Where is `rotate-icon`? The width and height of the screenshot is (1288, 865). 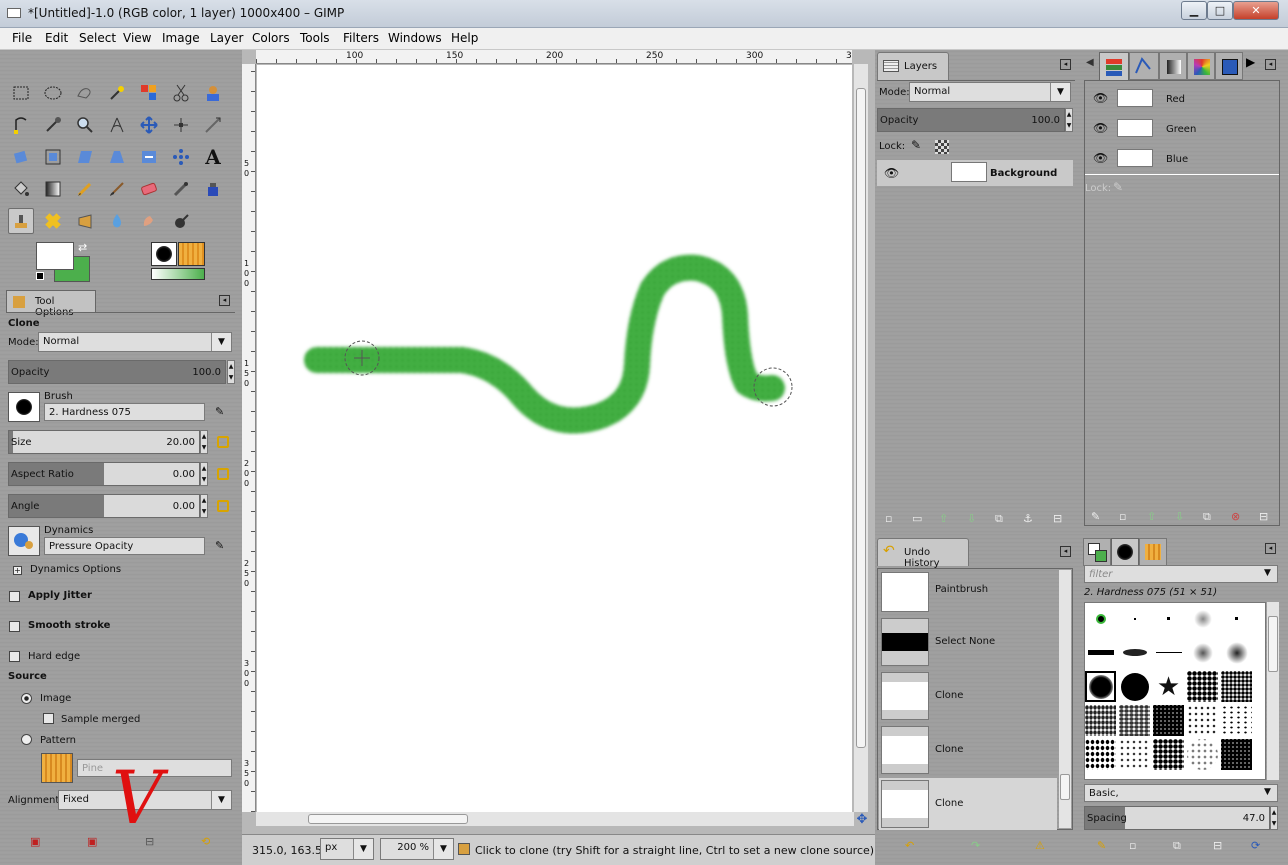
rotate-icon is located at coordinates (21, 157).